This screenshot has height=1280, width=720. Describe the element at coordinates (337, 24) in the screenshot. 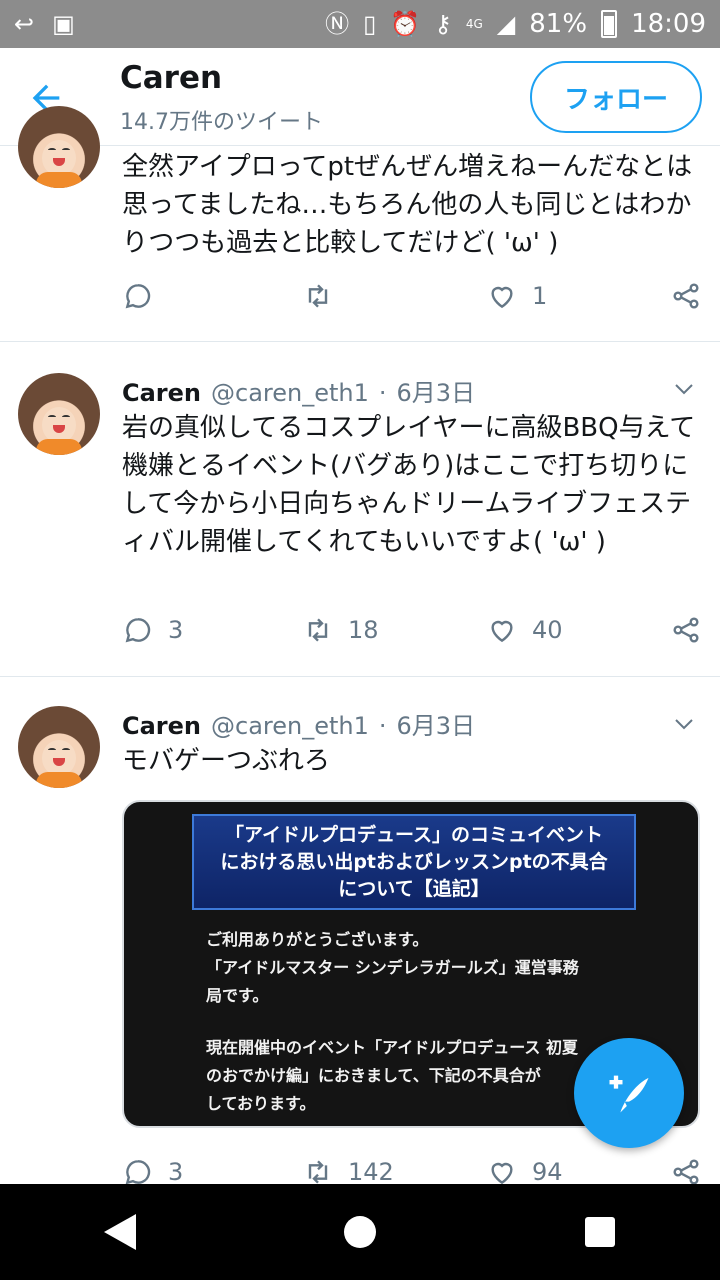

I see `nfc-icon: Ⓝ` at that location.